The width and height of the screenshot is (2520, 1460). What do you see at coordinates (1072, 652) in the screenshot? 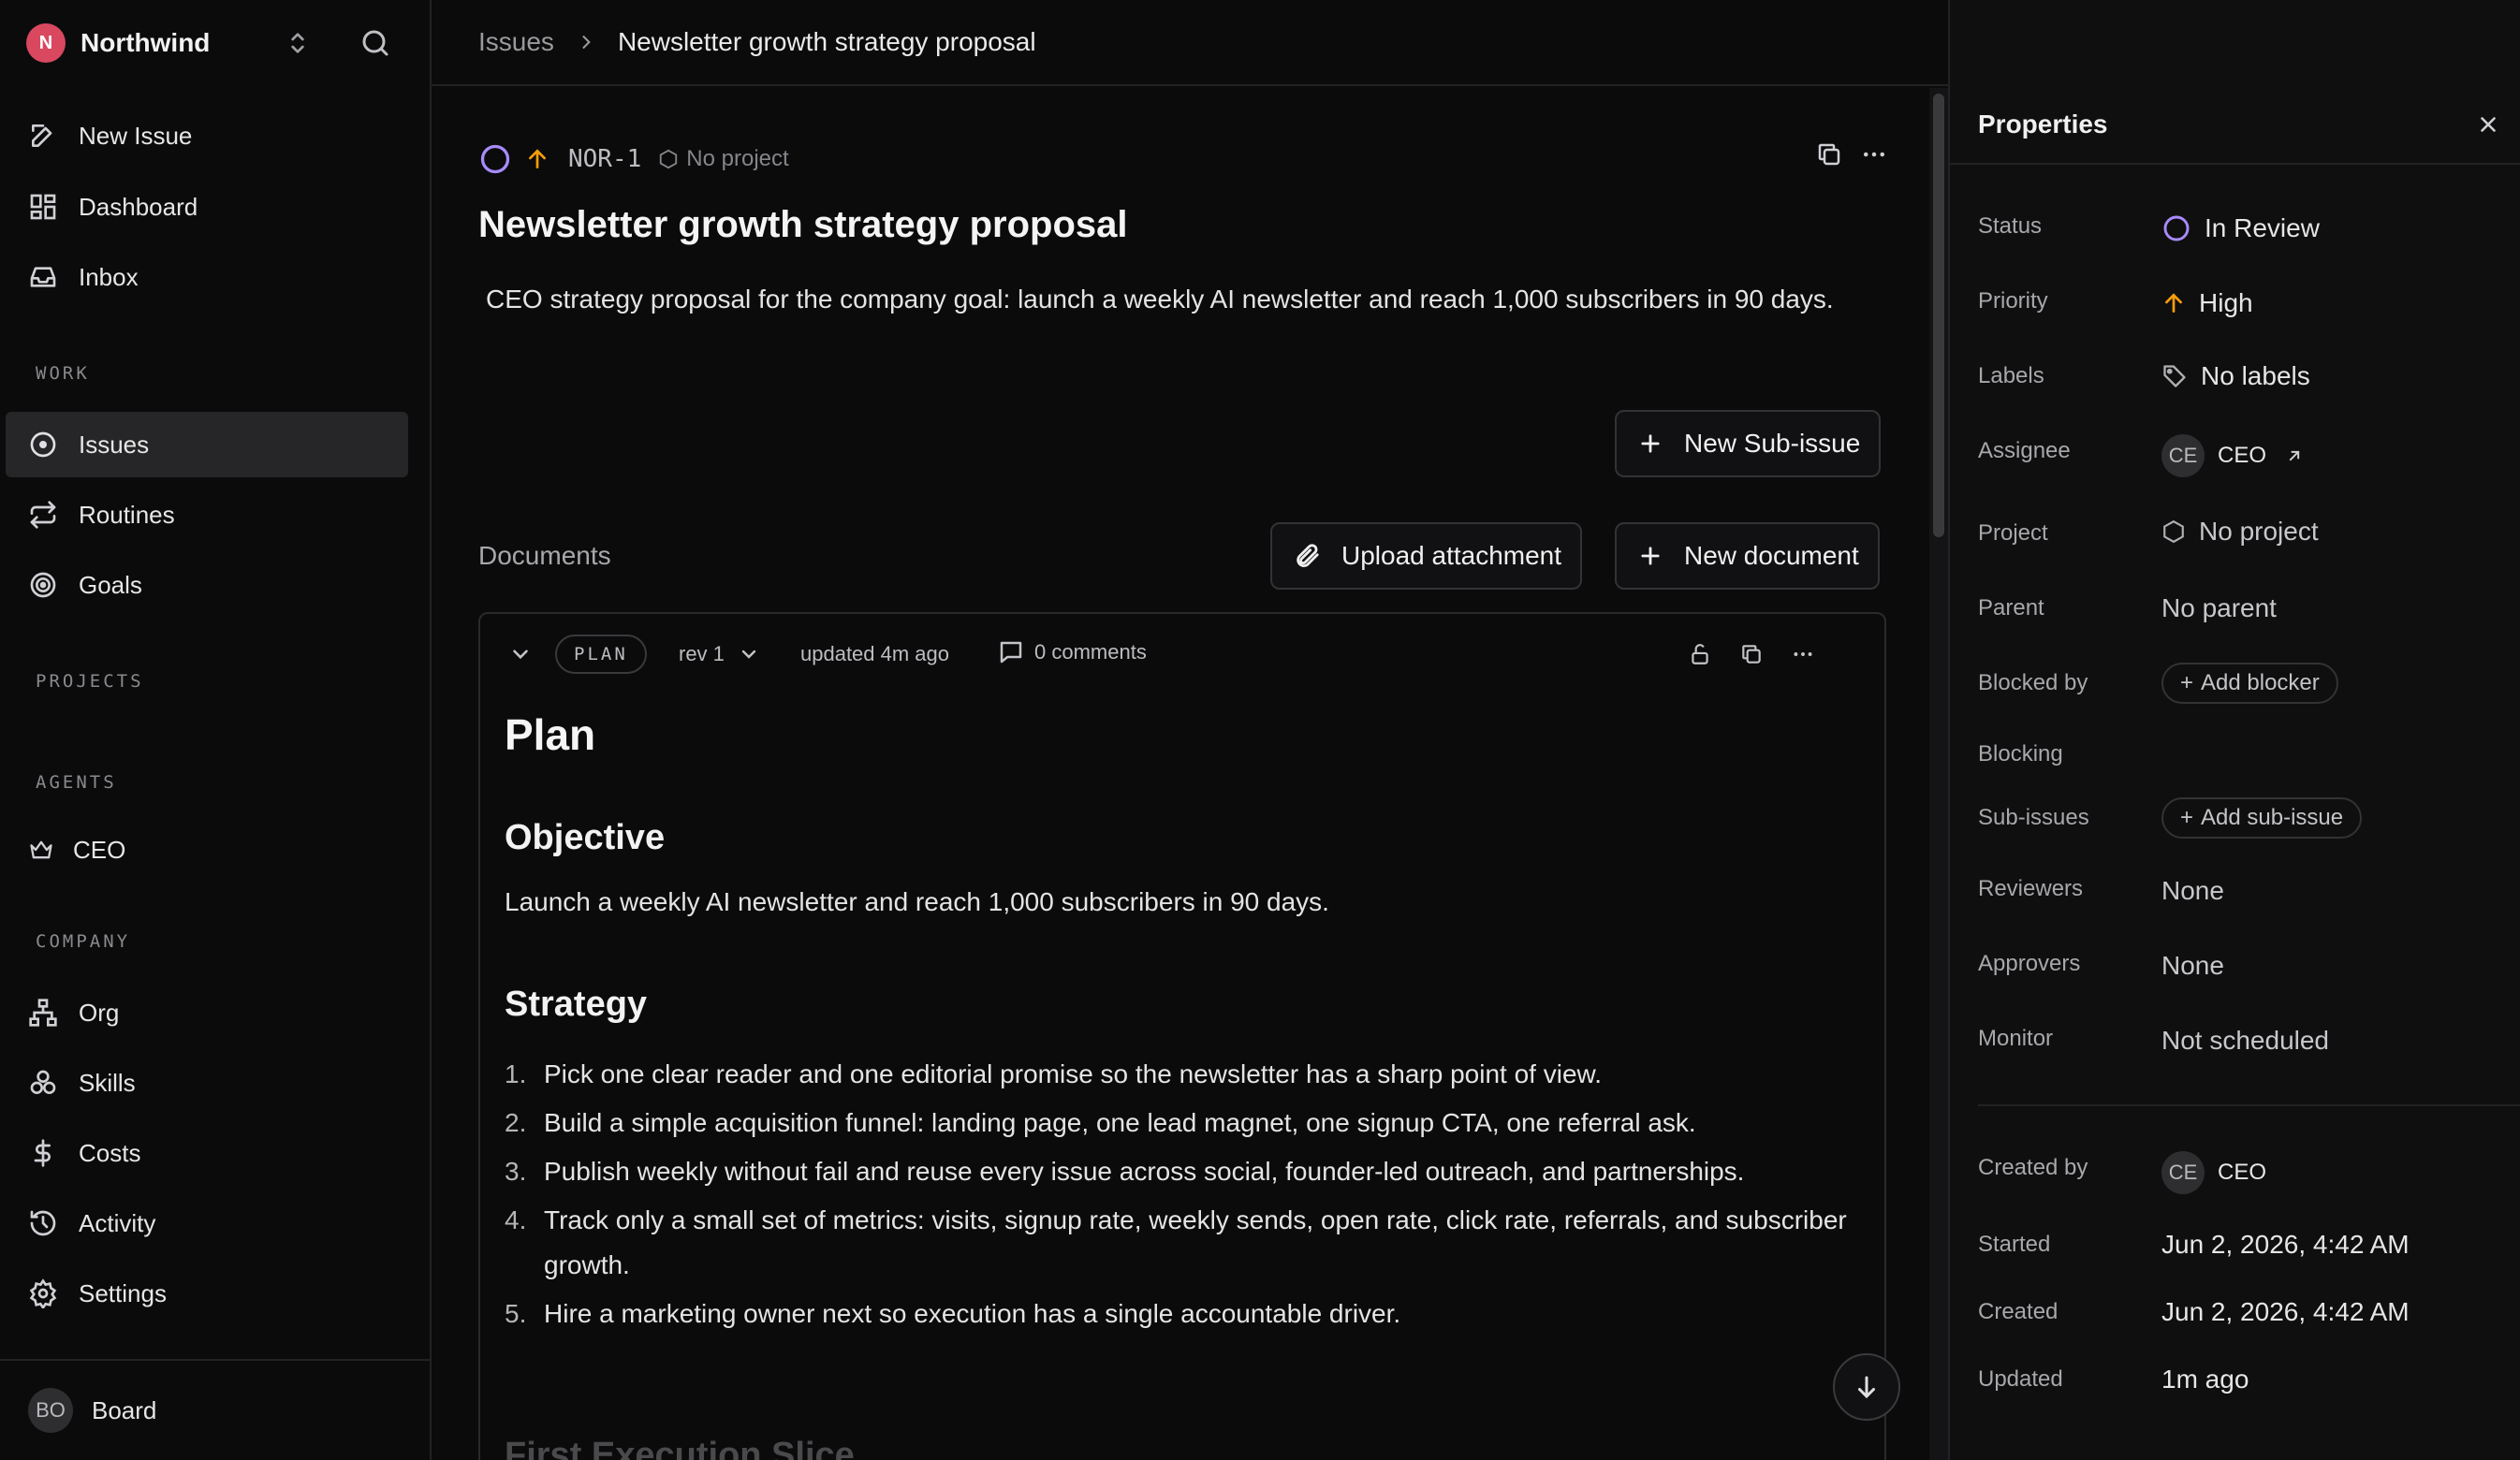
I see `comments-count: 0 comments` at bounding box center [1072, 652].